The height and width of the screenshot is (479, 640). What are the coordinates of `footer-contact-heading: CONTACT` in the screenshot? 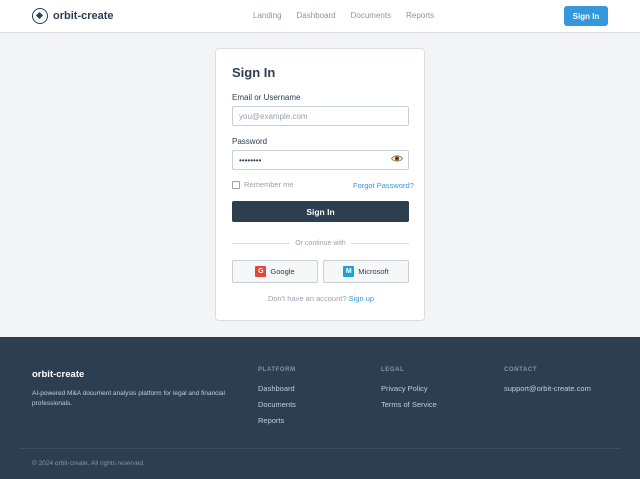 It's located at (521, 370).